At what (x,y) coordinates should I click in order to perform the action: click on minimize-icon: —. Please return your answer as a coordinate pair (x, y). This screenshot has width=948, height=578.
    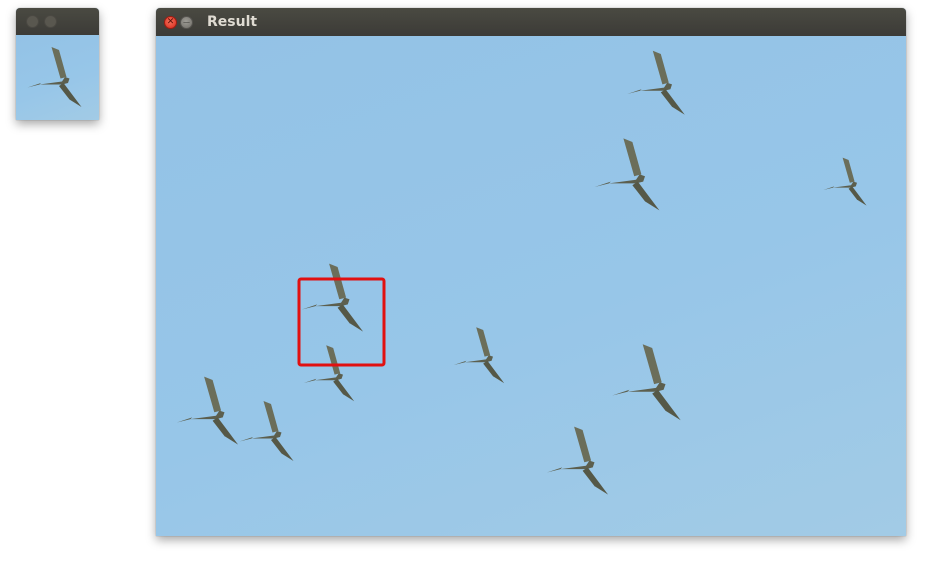
    Looking at the image, I should click on (186, 22).